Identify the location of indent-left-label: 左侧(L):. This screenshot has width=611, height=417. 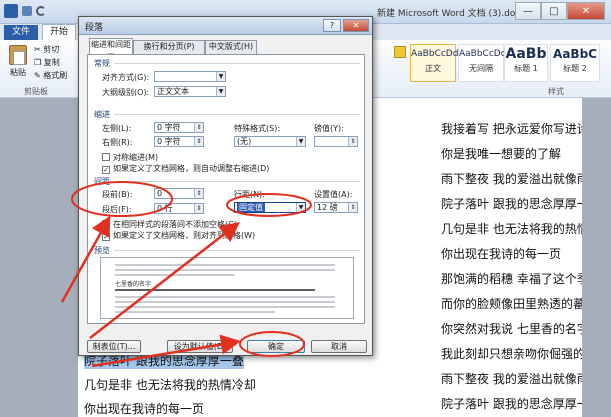
(117, 128).